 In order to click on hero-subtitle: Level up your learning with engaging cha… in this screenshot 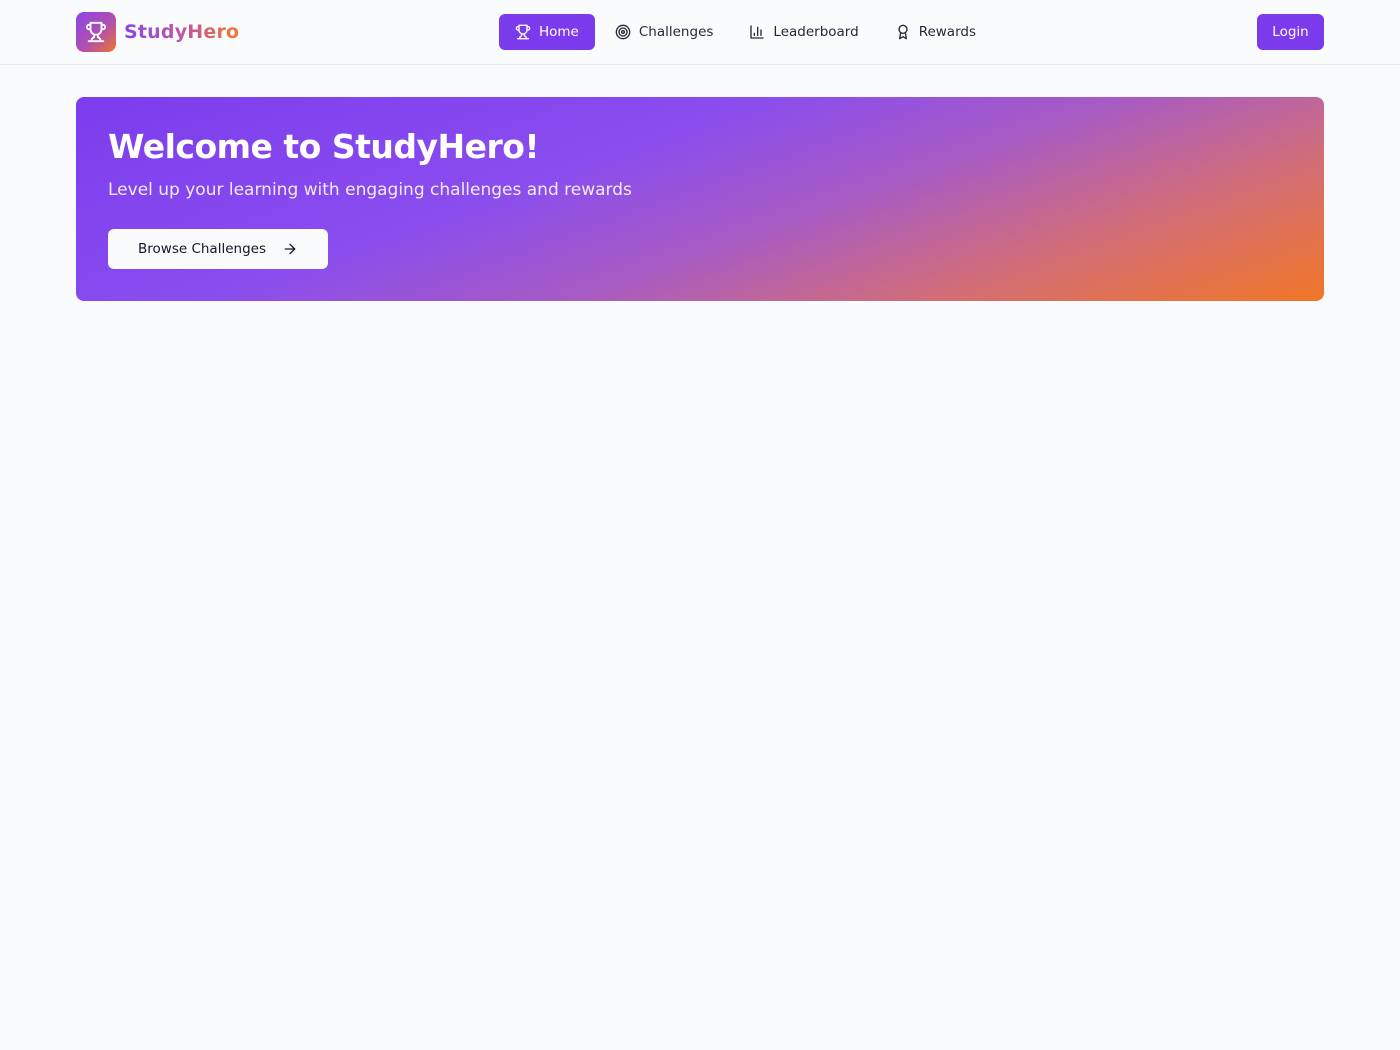, I will do `click(370, 190)`.